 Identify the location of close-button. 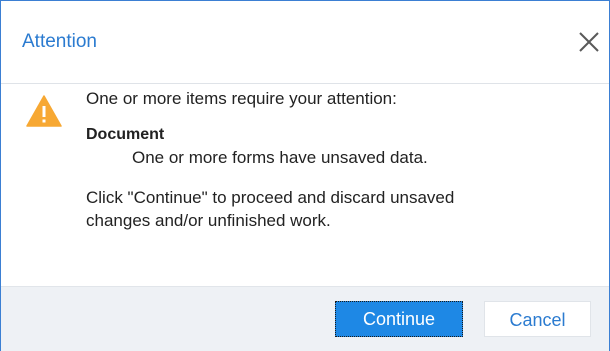
(589, 42).